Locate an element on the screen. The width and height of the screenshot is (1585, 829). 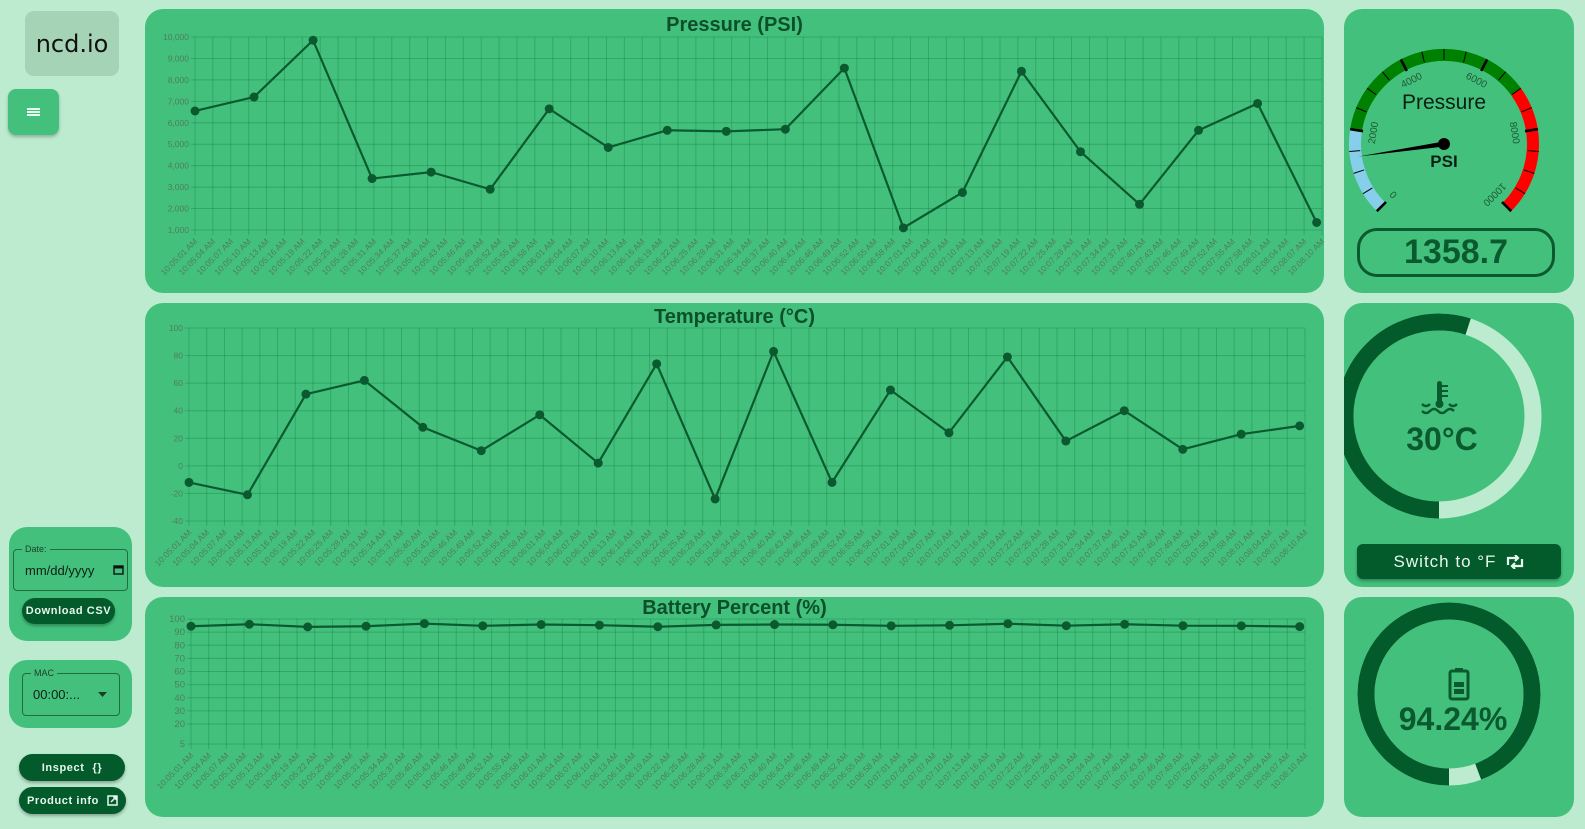
external-link-icon is located at coordinates (112, 800).